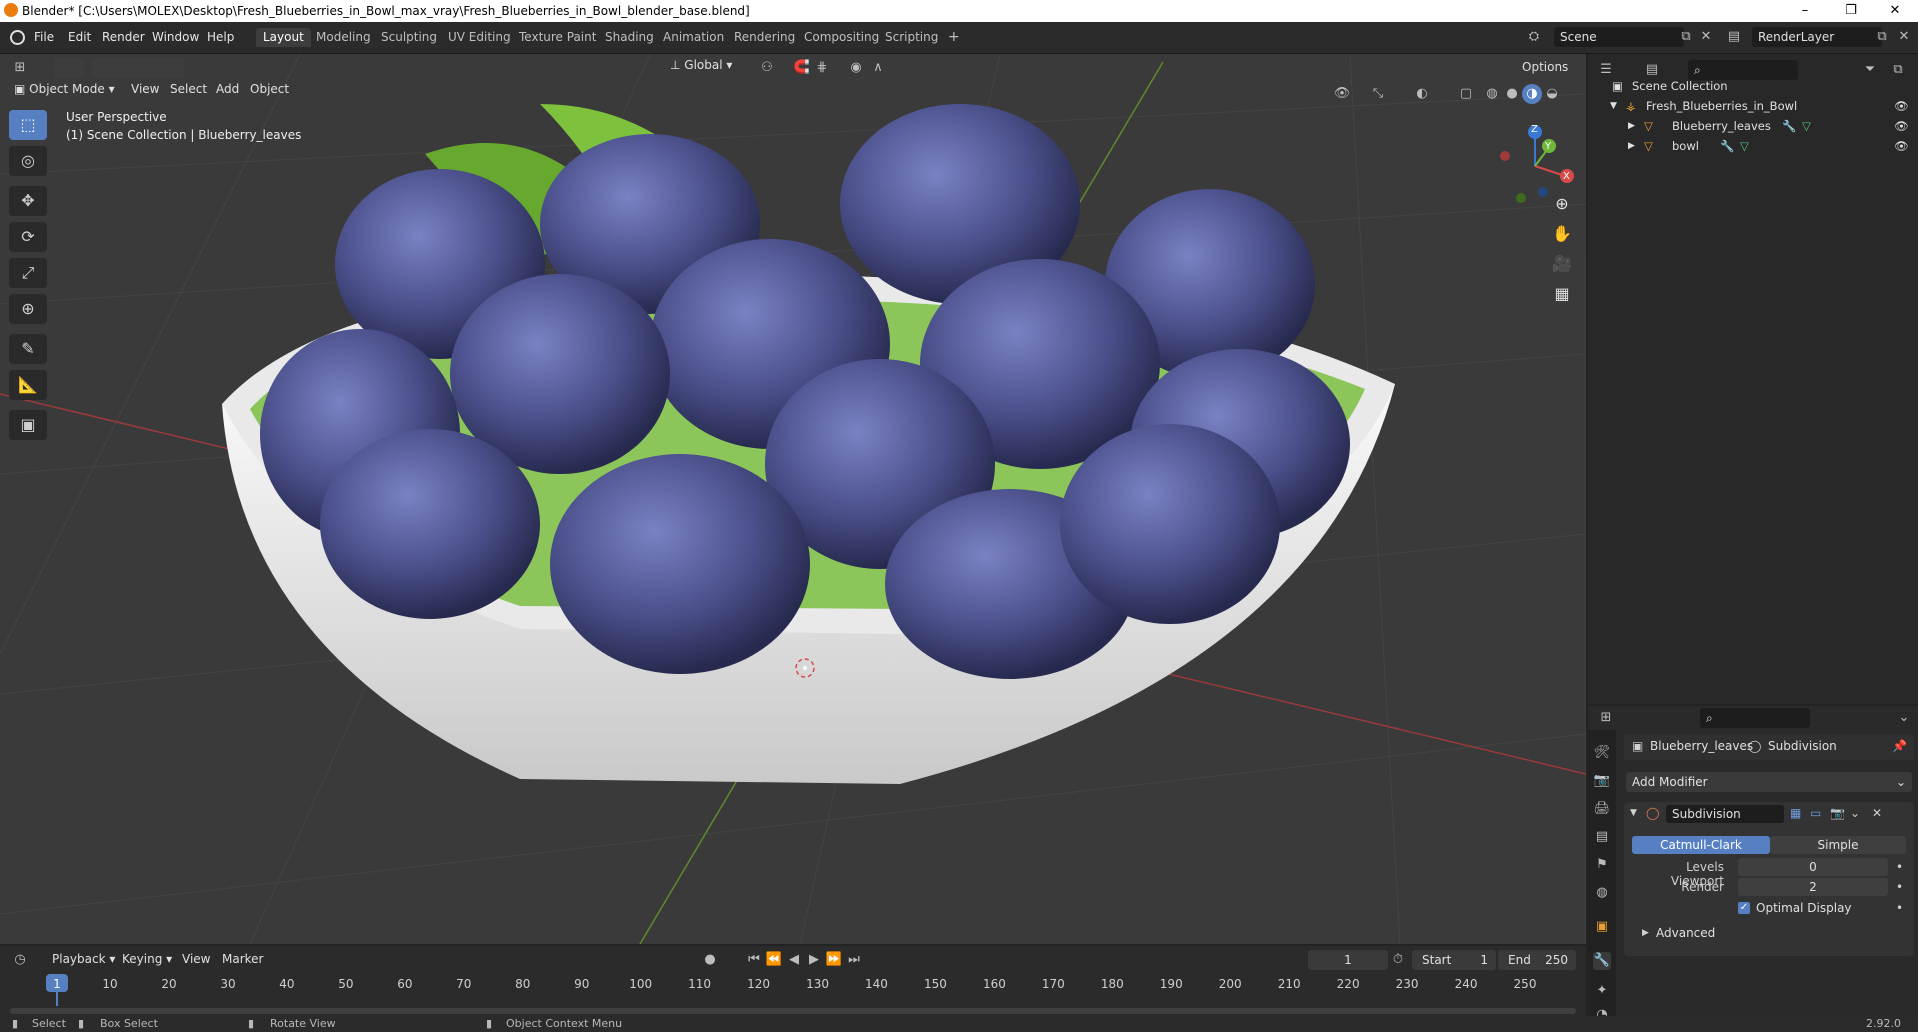 The image size is (1918, 1032). Describe the element at coordinates (1744, 908) in the screenshot. I see `optimal-display-checkbox: ✓` at that location.